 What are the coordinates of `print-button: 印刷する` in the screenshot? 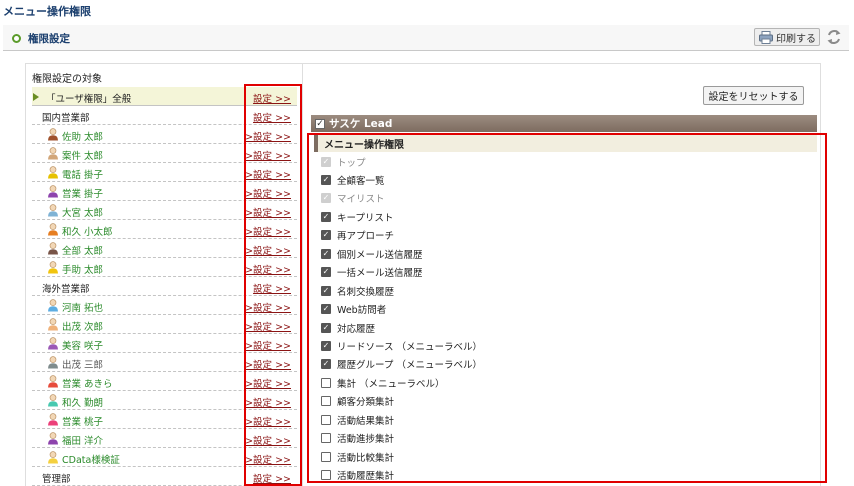 It's located at (787, 37).